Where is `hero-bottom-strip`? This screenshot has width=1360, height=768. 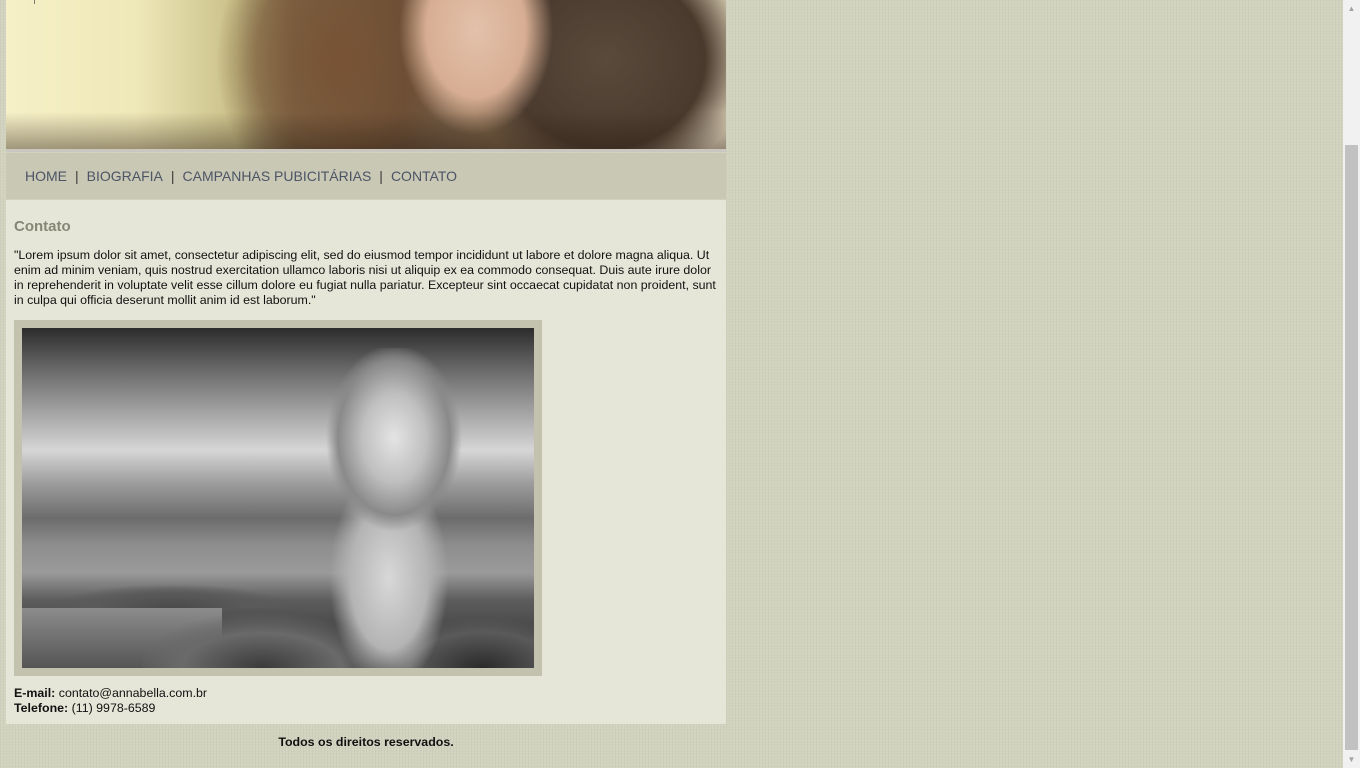 hero-bottom-strip is located at coordinates (366, 150).